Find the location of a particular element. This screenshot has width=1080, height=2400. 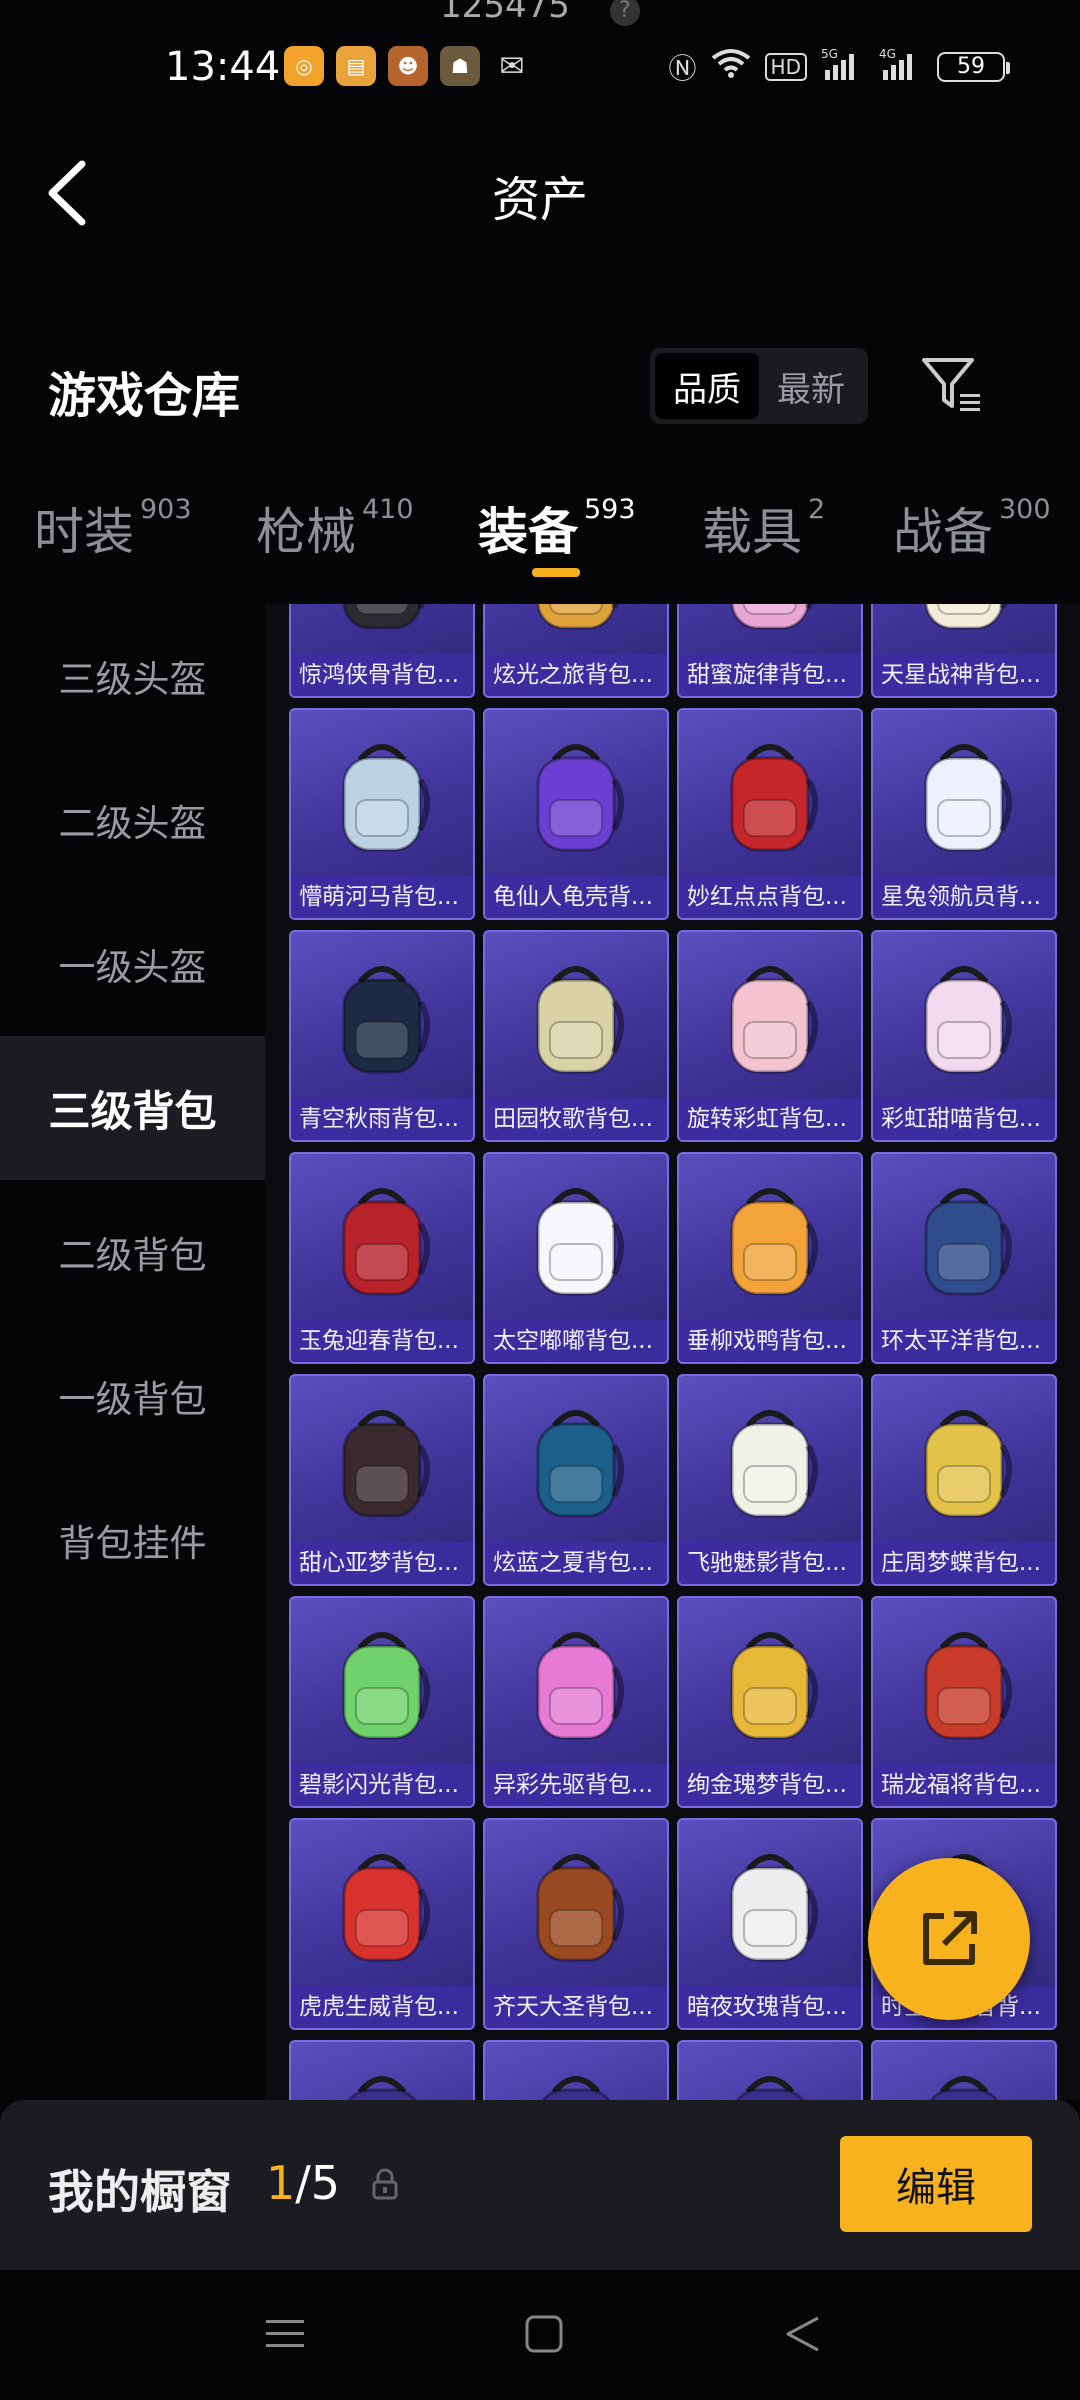

filter-button is located at coordinates (952, 385).